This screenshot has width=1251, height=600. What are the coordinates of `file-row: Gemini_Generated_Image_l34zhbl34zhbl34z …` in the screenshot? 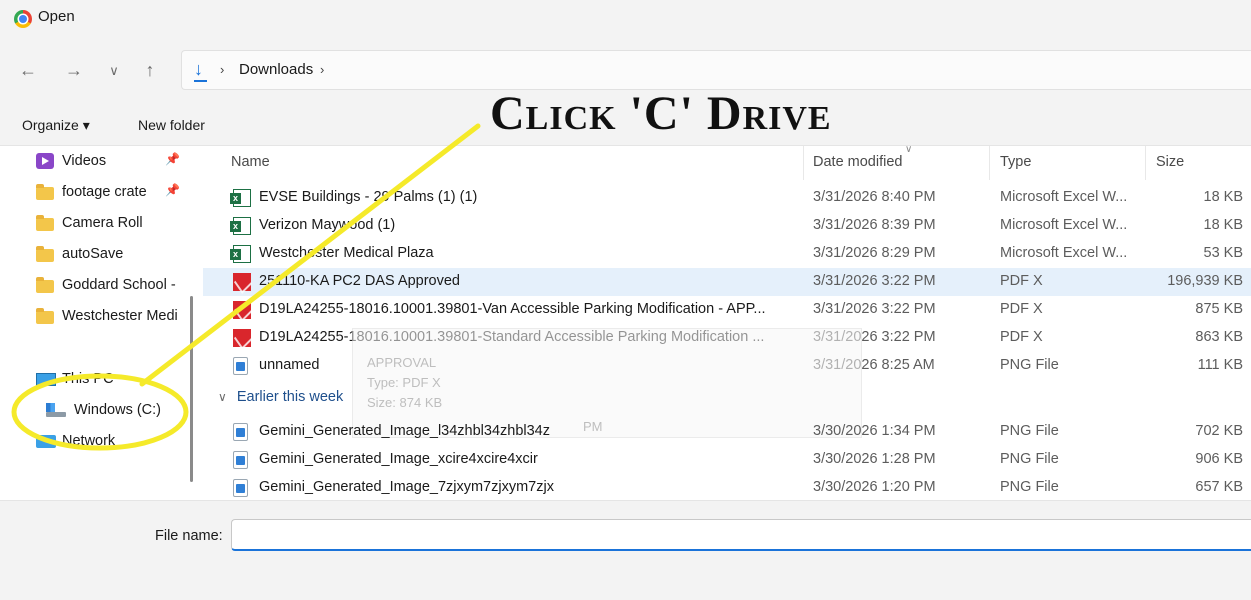 It's located at (727, 432).